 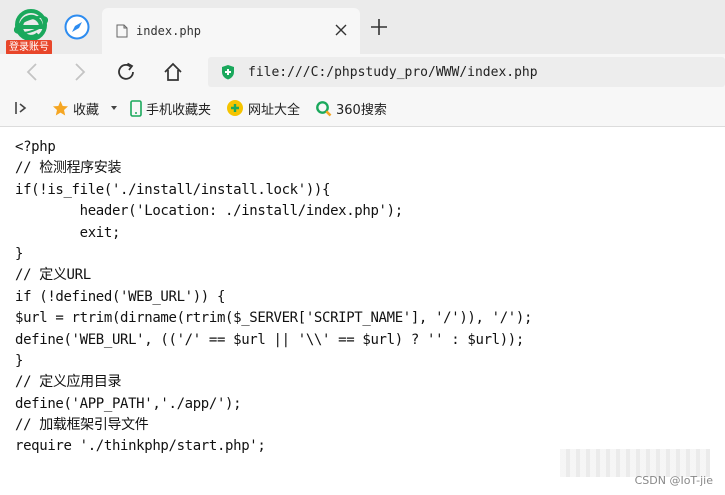 What do you see at coordinates (169, 31) in the screenshot?
I see `tab-title: index.php` at bounding box center [169, 31].